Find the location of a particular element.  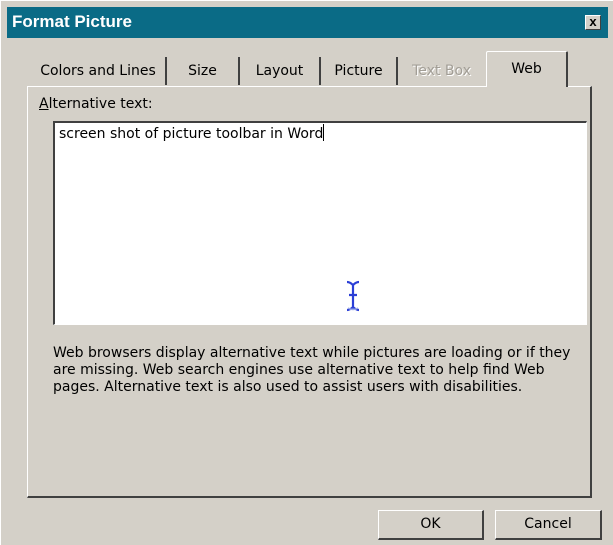

alt-text-content: screen shot of picture toolbar in Word is located at coordinates (191, 134).